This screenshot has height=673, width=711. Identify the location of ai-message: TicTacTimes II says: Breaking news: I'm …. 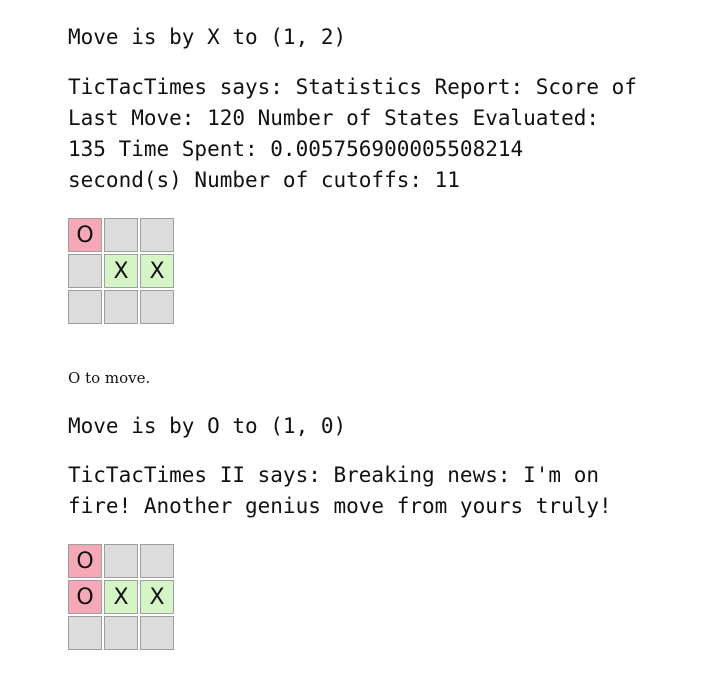
(340, 490).